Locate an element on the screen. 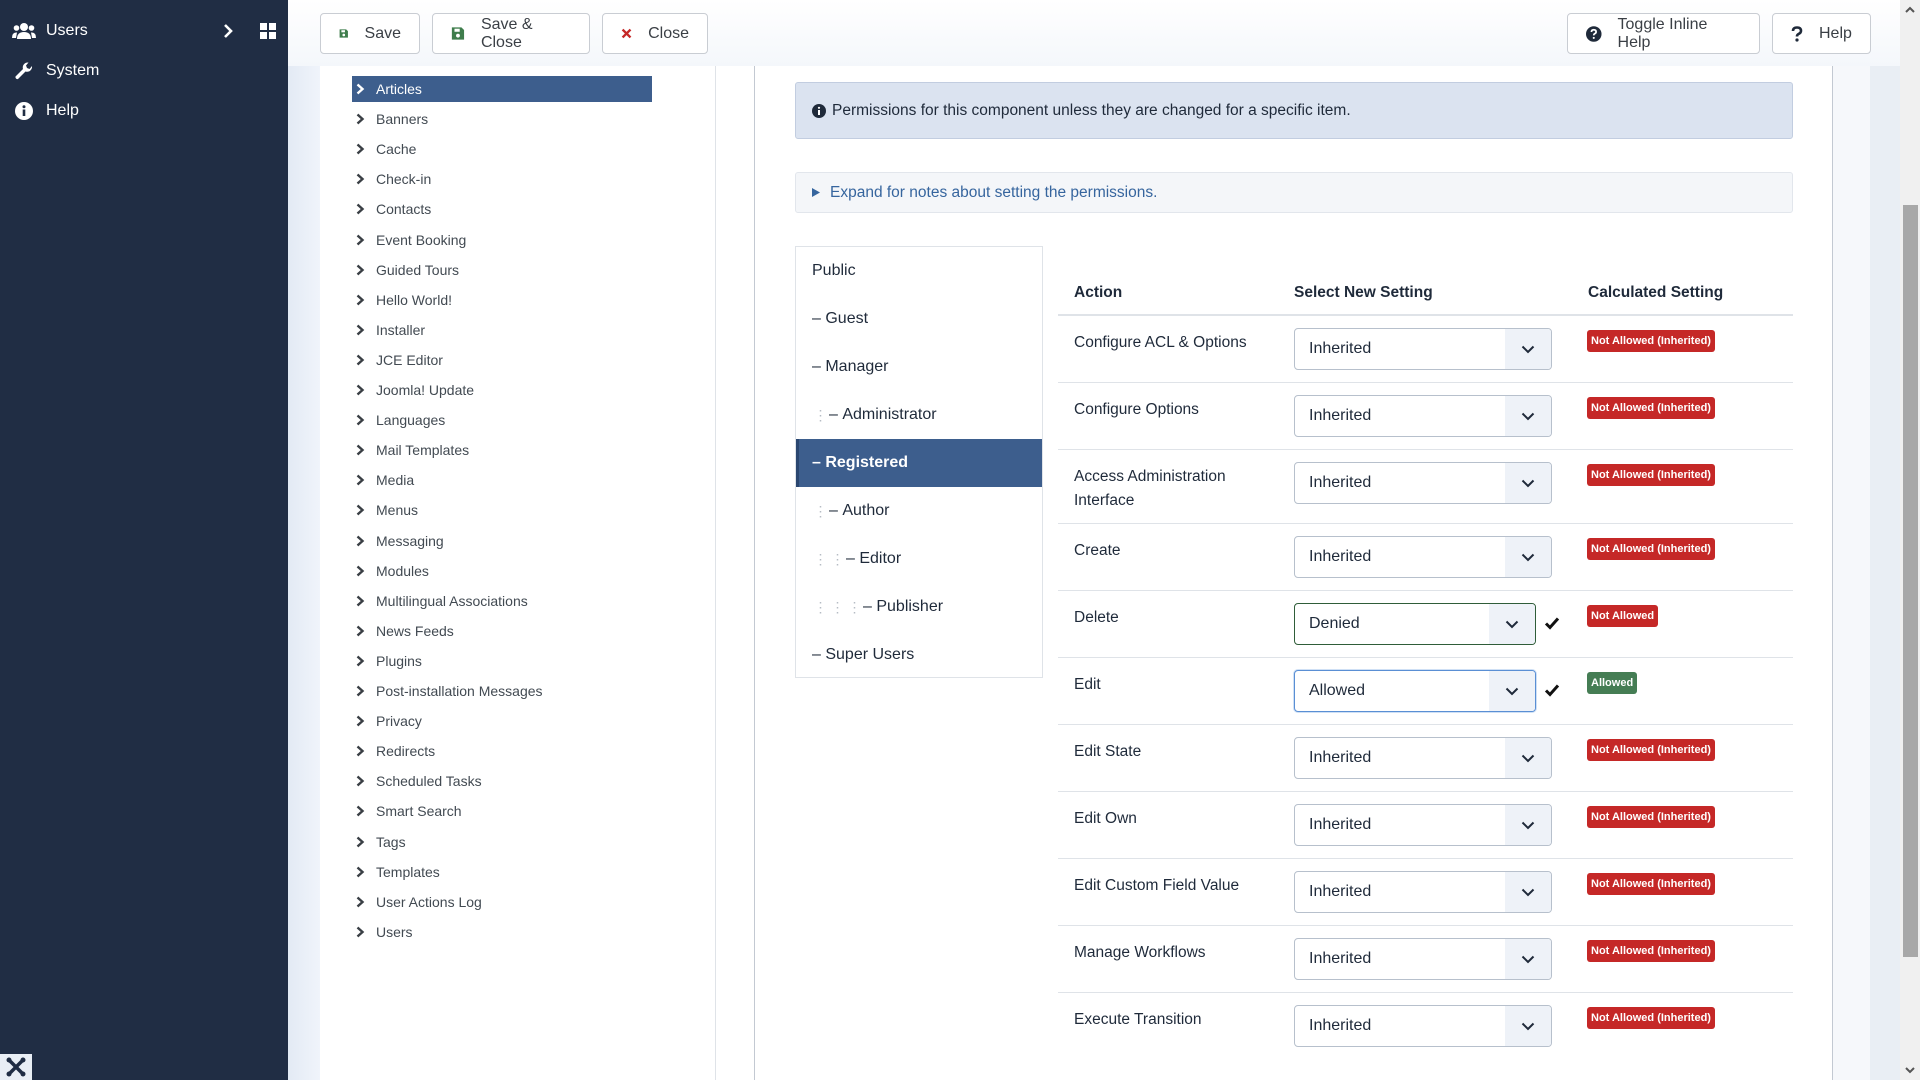 Image resolution: width=1920 pixels, height=1080 pixels. user-group-item: ⋮ – Administrator is located at coordinates (919, 415).